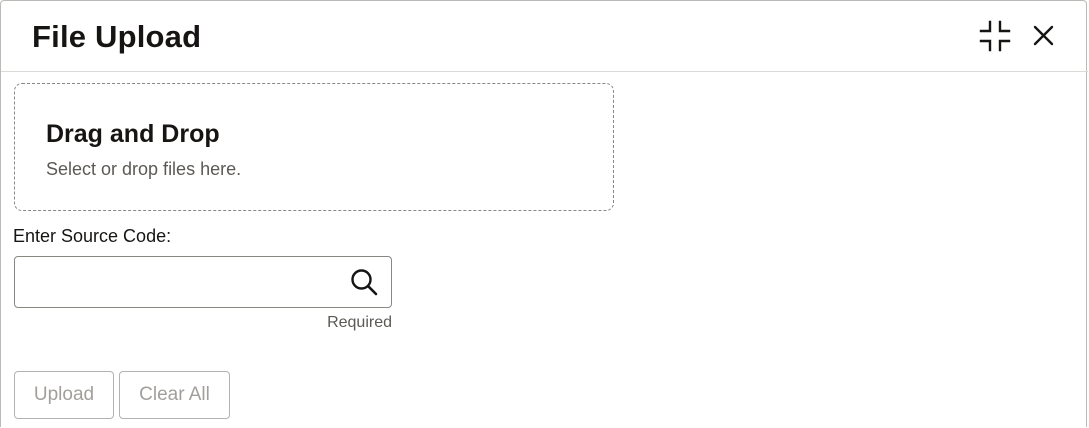  Describe the element at coordinates (144, 169) in the screenshot. I see `dropzone-subtitle: Select or drop files here.` at that location.